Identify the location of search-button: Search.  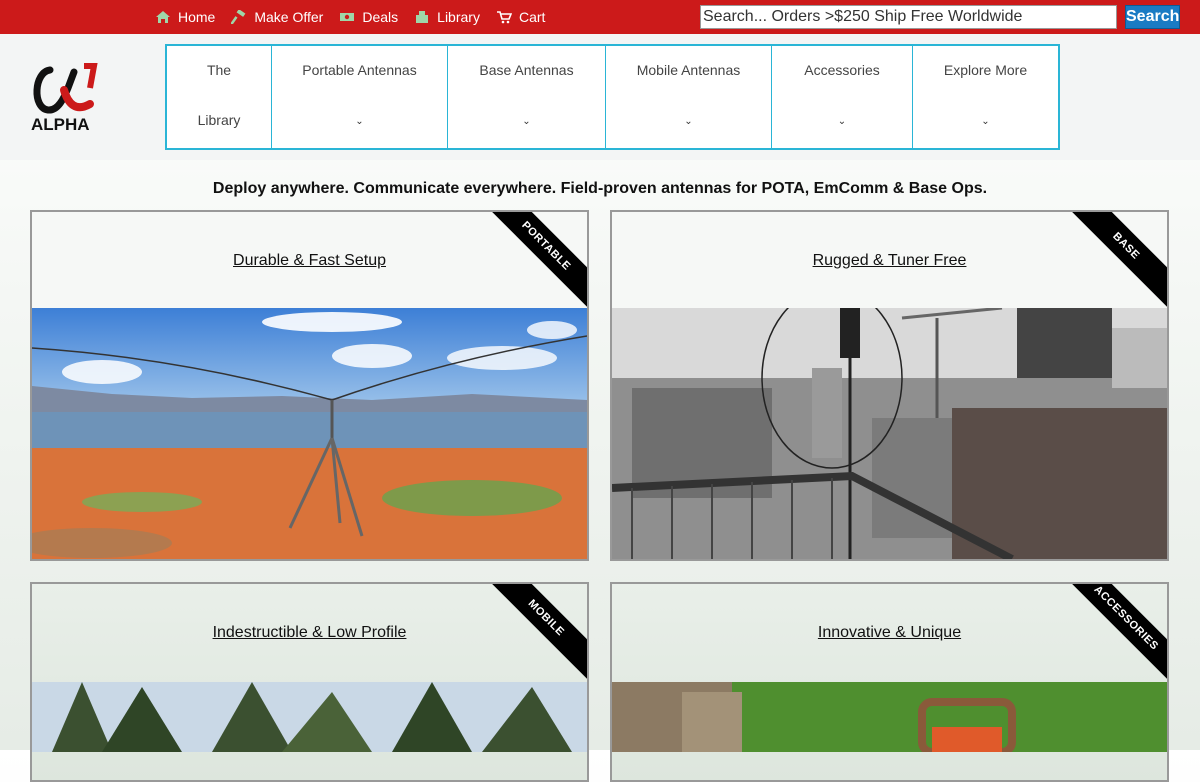
(1152, 17).